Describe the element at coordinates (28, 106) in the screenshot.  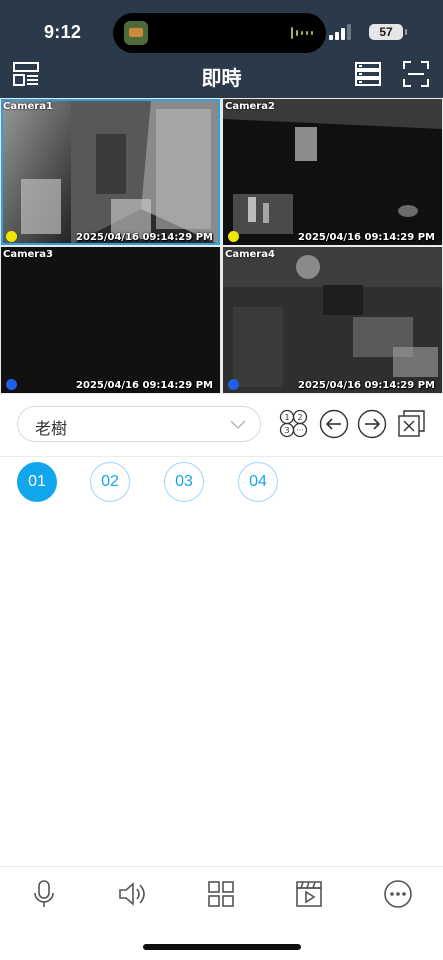
I see `camera-label: Camera1` at that location.